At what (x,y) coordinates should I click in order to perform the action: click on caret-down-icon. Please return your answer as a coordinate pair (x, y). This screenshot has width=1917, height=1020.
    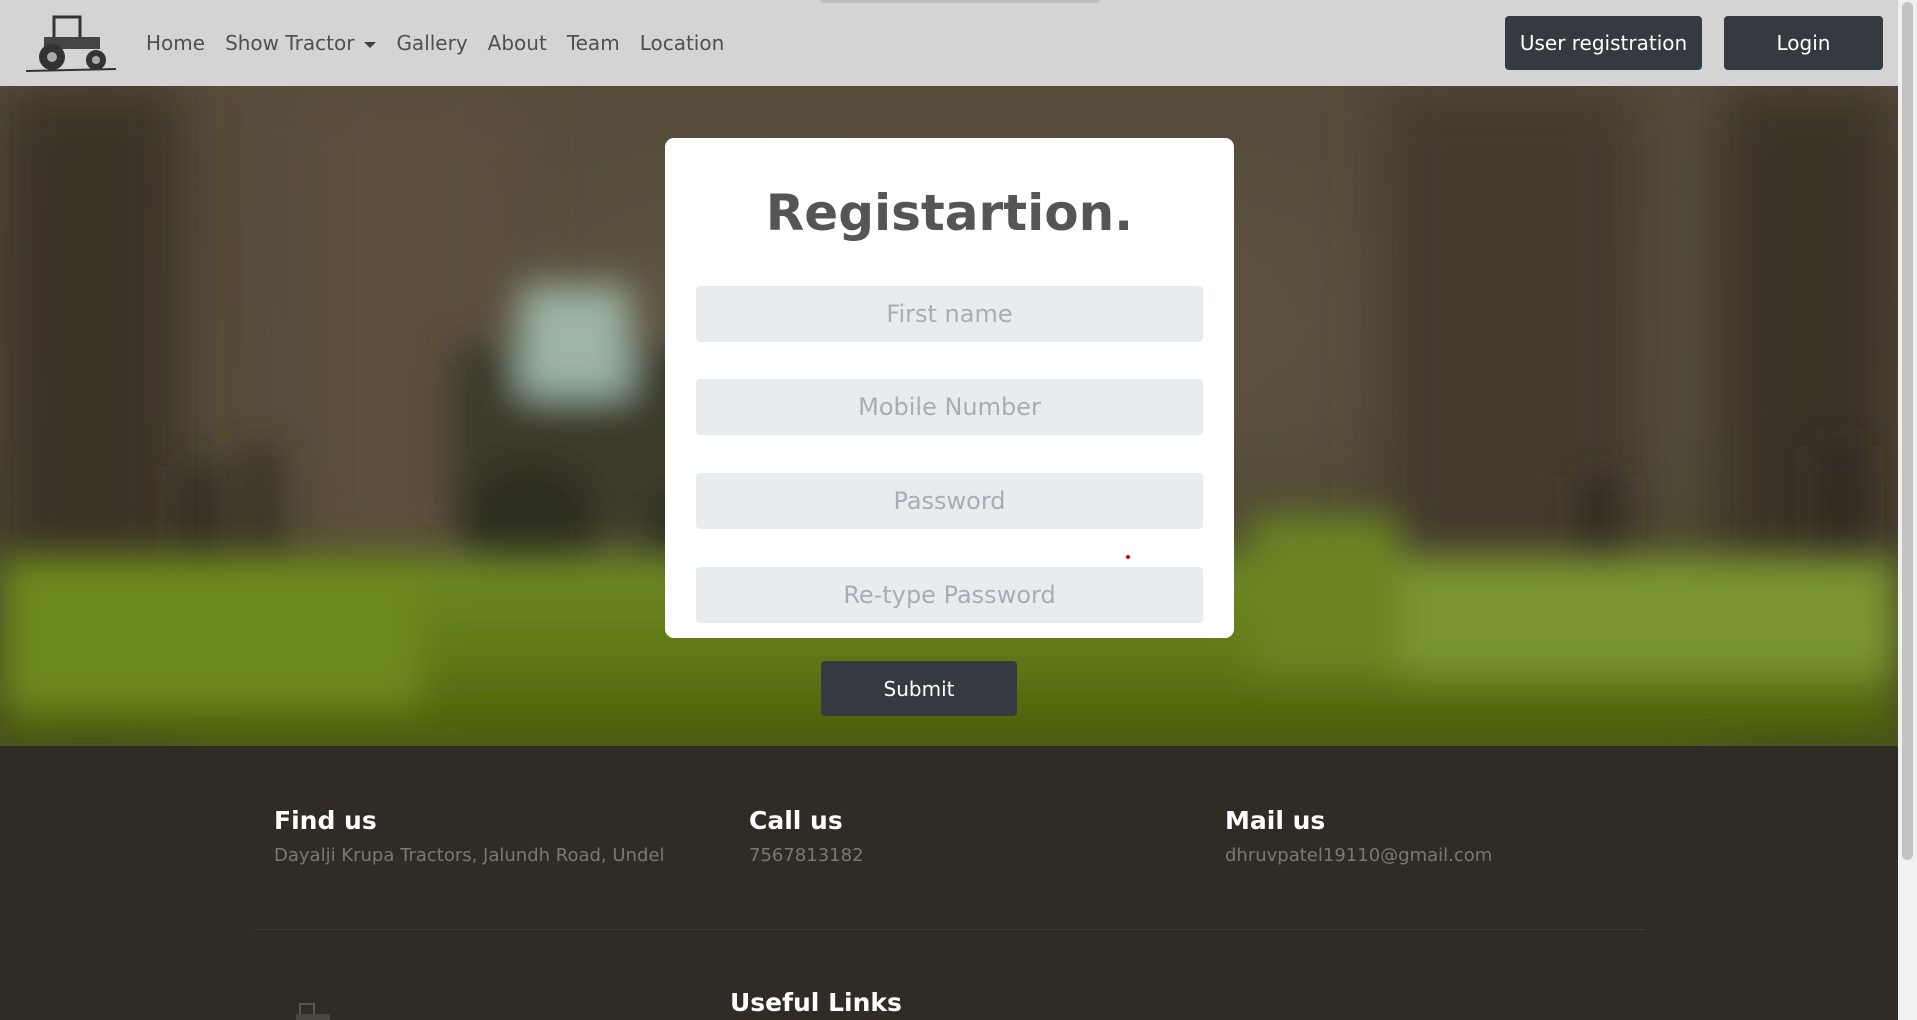
    Looking at the image, I should click on (370, 44).